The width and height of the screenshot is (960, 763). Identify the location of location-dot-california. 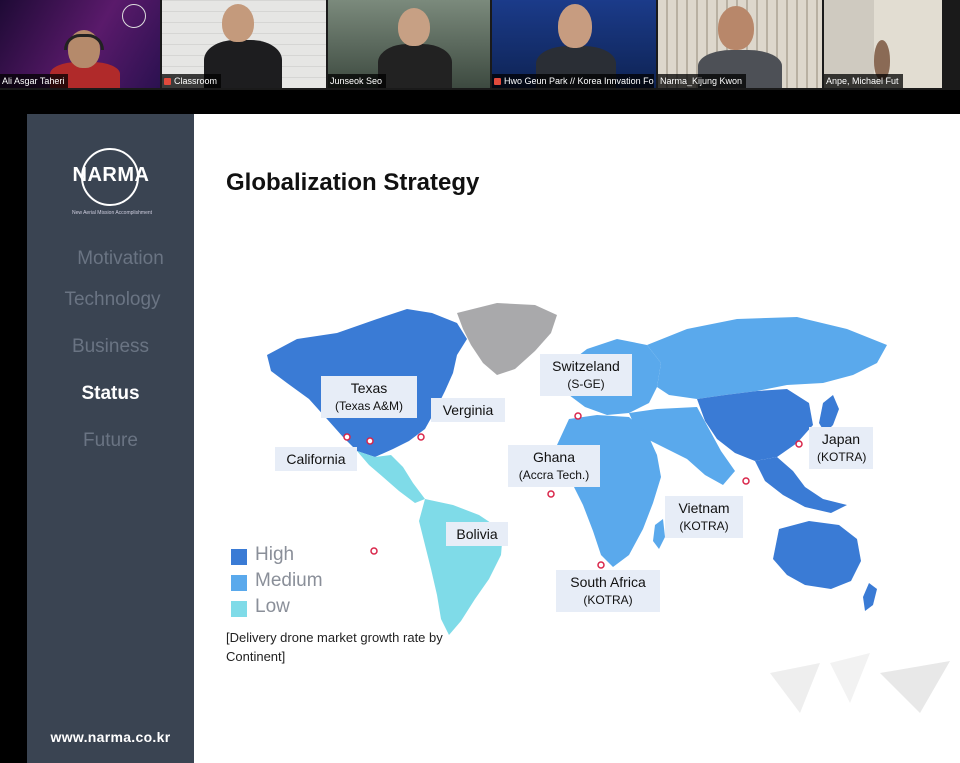
(347, 437).